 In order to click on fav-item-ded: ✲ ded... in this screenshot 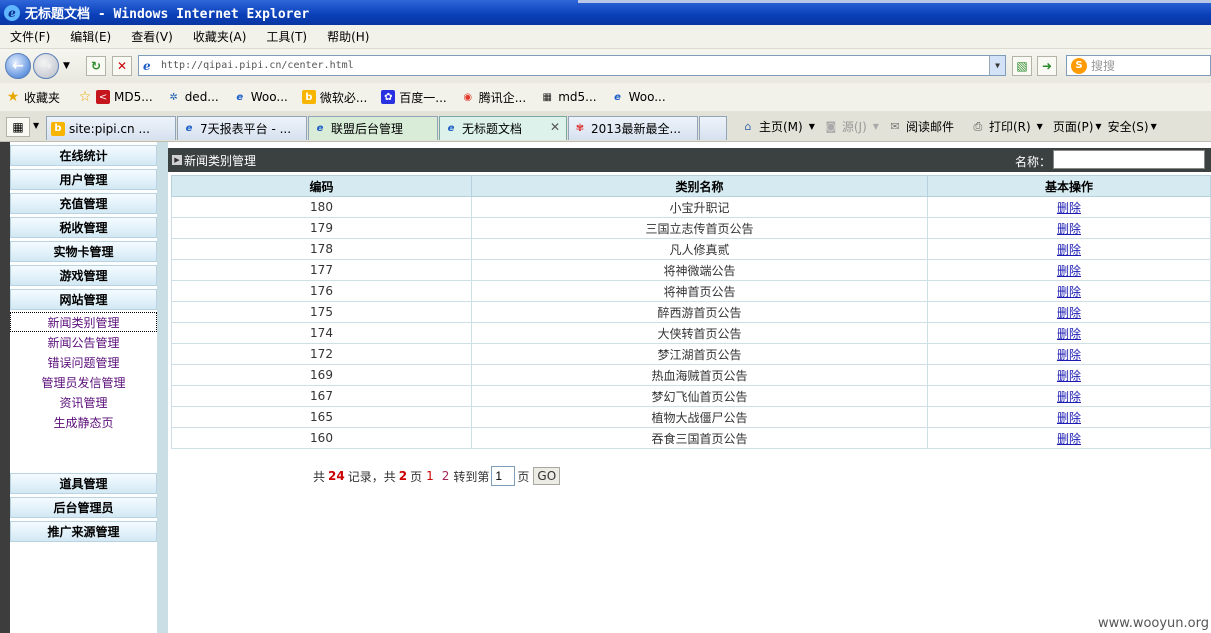, I will do `click(192, 97)`.